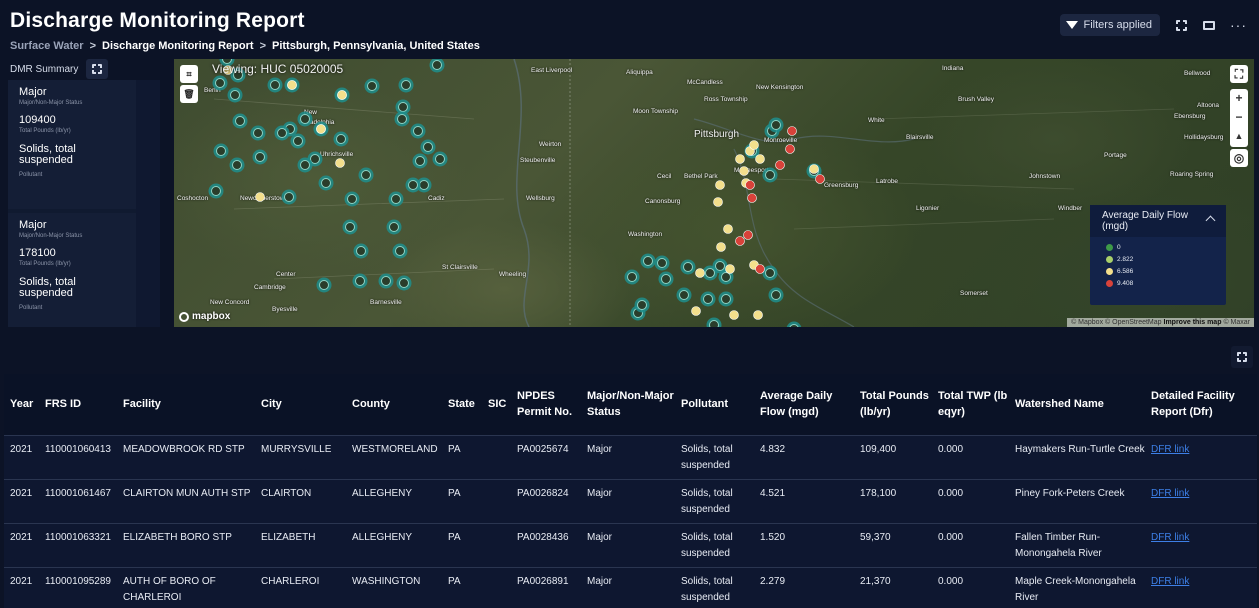 This screenshot has width=1259, height=608. What do you see at coordinates (1181, 25) in the screenshot?
I see `fullscreen-button` at bounding box center [1181, 25].